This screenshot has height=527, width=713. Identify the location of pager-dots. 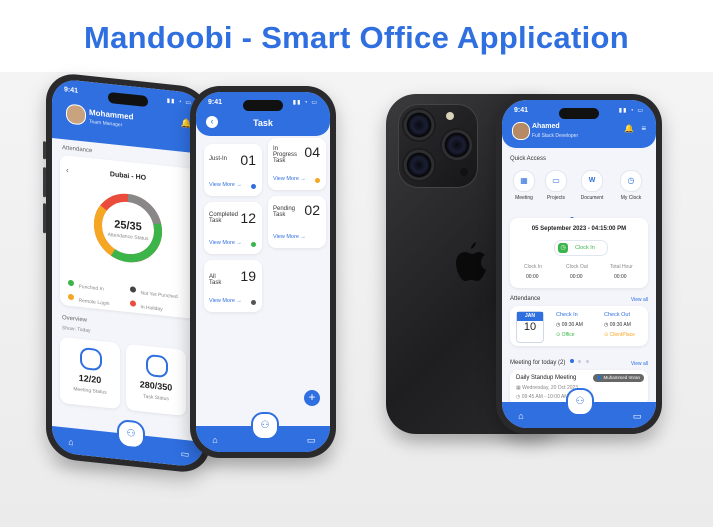
(579, 359).